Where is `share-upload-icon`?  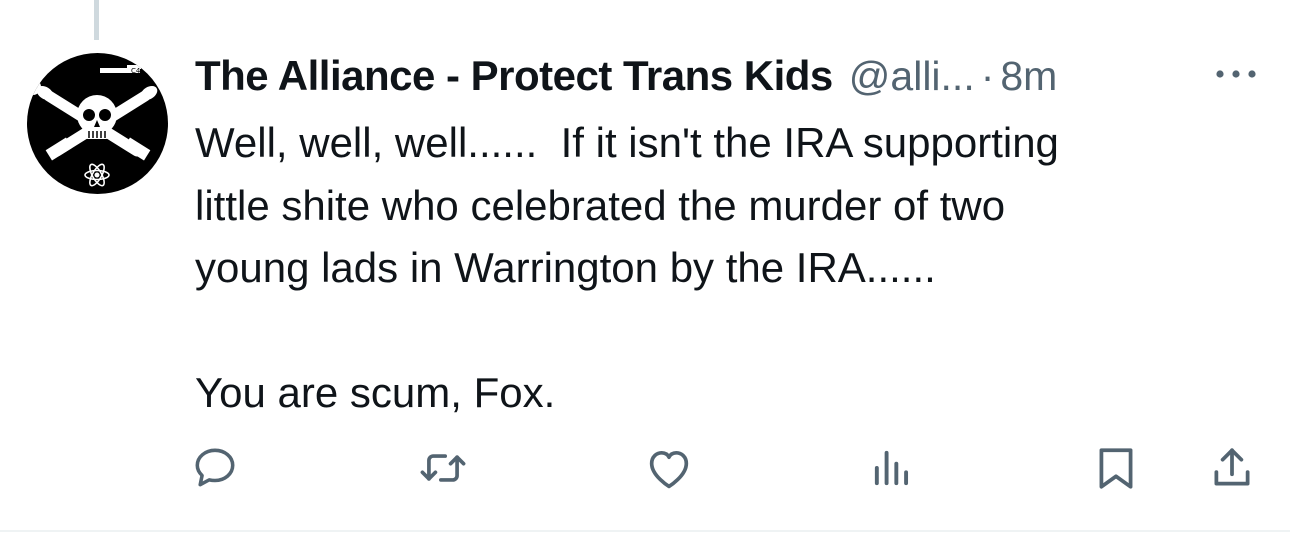
share-upload-icon is located at coordinates (1232, 467).